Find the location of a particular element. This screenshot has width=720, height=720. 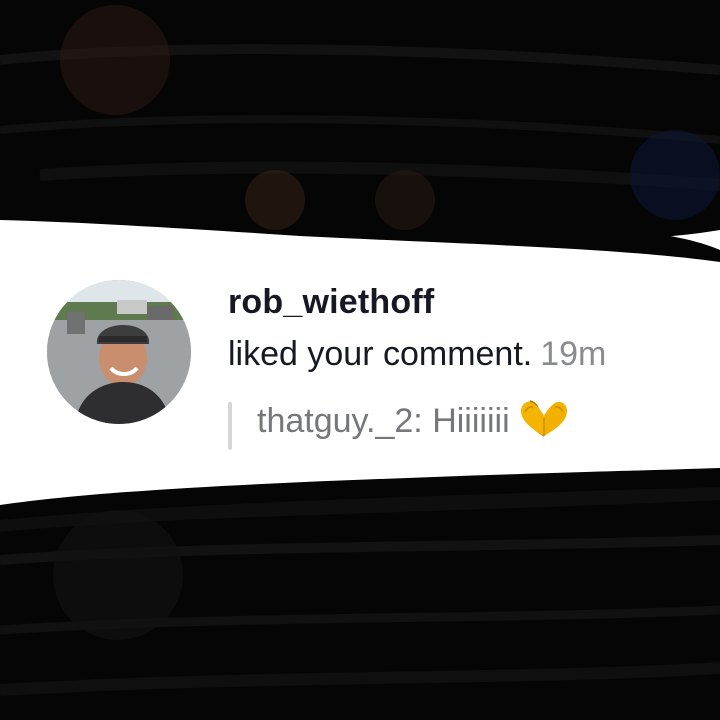

quote-bar is located at coordinates (230, 426).